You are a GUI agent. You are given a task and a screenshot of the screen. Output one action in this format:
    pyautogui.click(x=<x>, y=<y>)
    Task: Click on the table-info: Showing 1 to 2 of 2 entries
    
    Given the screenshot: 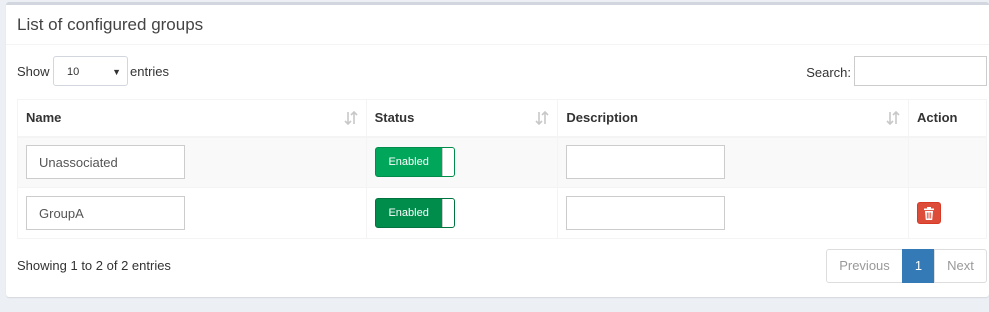 What is the action you would take?
    pyautogui.click(x=94, y=265)
    